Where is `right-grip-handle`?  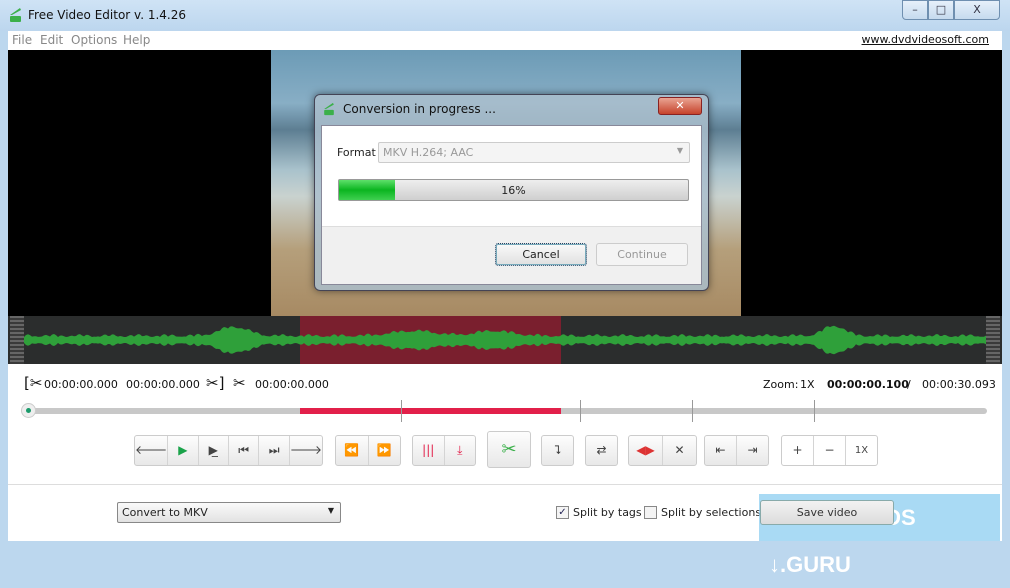
right-grip-handle is located at coordinates (993, 340).